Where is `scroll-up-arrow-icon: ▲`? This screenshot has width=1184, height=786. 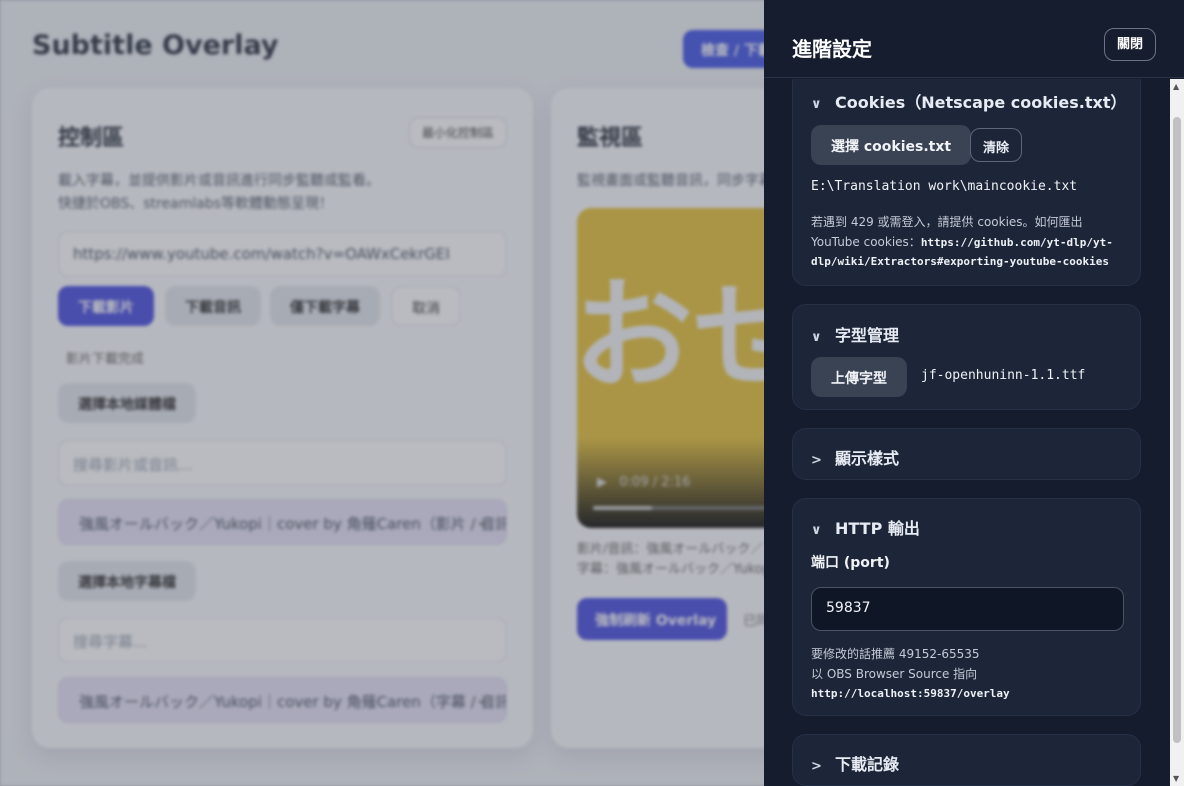
scroll-up-arrow-icon: ▲ is located at coordinates (1176, 86).